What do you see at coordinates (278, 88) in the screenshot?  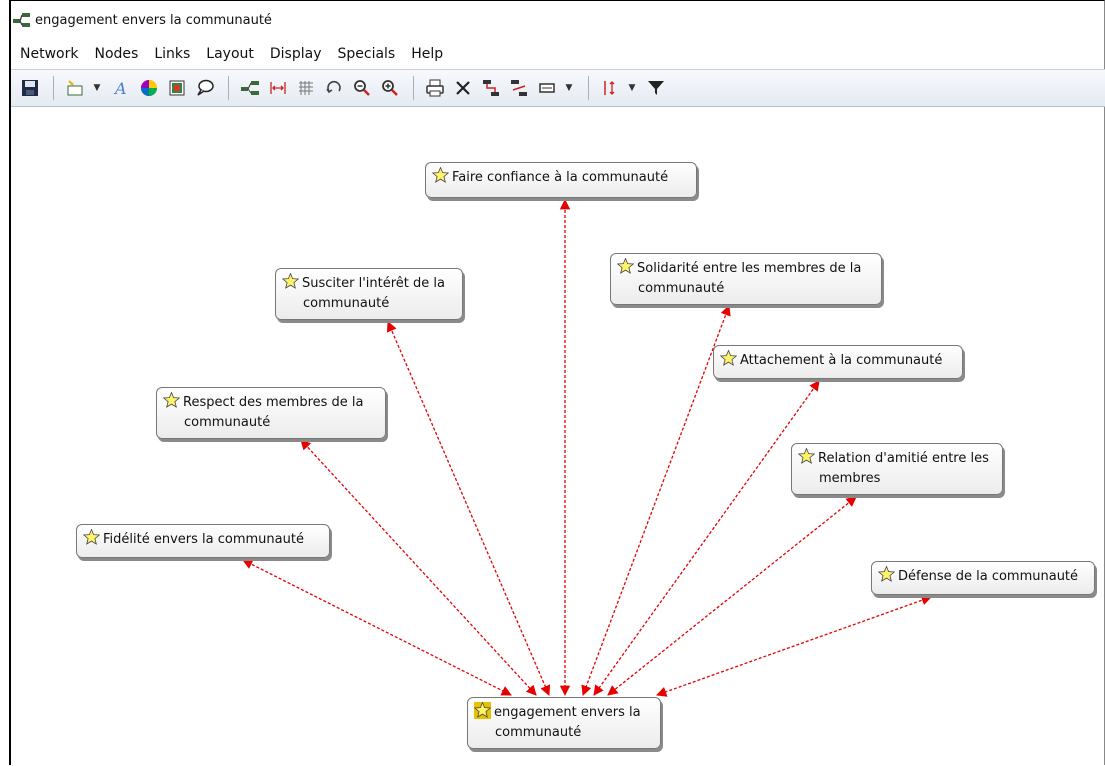 I see `spread-icon` at bounding box center [278, 88].